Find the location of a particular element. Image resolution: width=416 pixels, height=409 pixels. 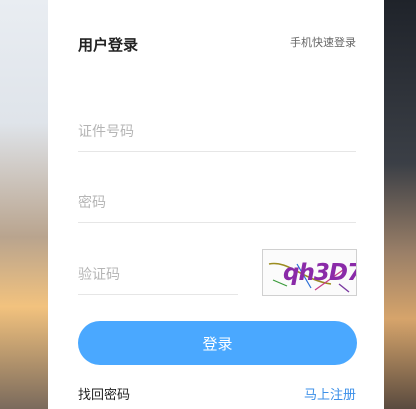

quick-login-link: 手机快速登录 is located at coordinates (323, 42).